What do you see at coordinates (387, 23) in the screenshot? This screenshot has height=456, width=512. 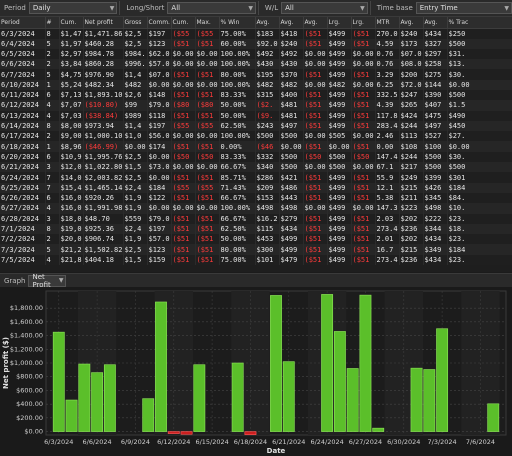 I see `column-header: MTR` at bounding box center [387, 23].